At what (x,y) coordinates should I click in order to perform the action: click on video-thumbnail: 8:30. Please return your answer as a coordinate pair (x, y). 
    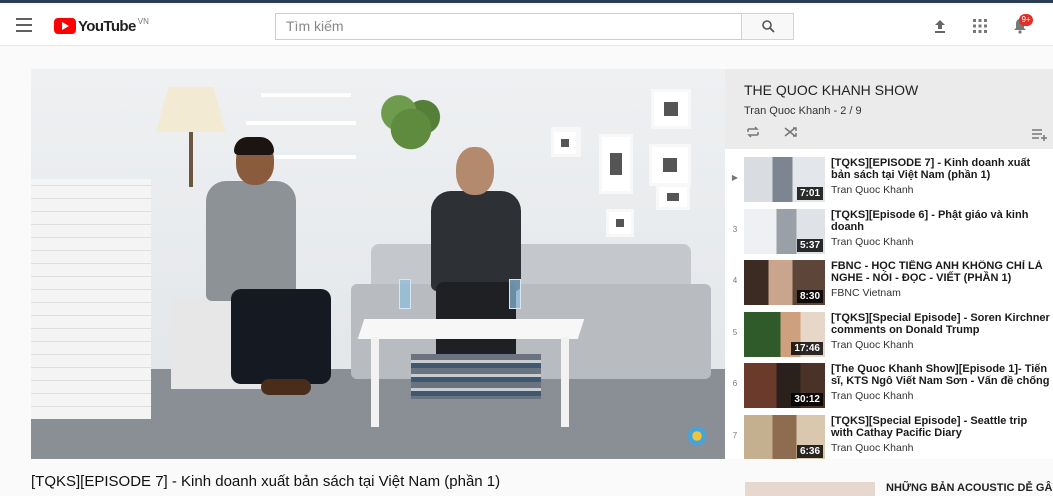
    Looking at the image, I should click on (784, 282).